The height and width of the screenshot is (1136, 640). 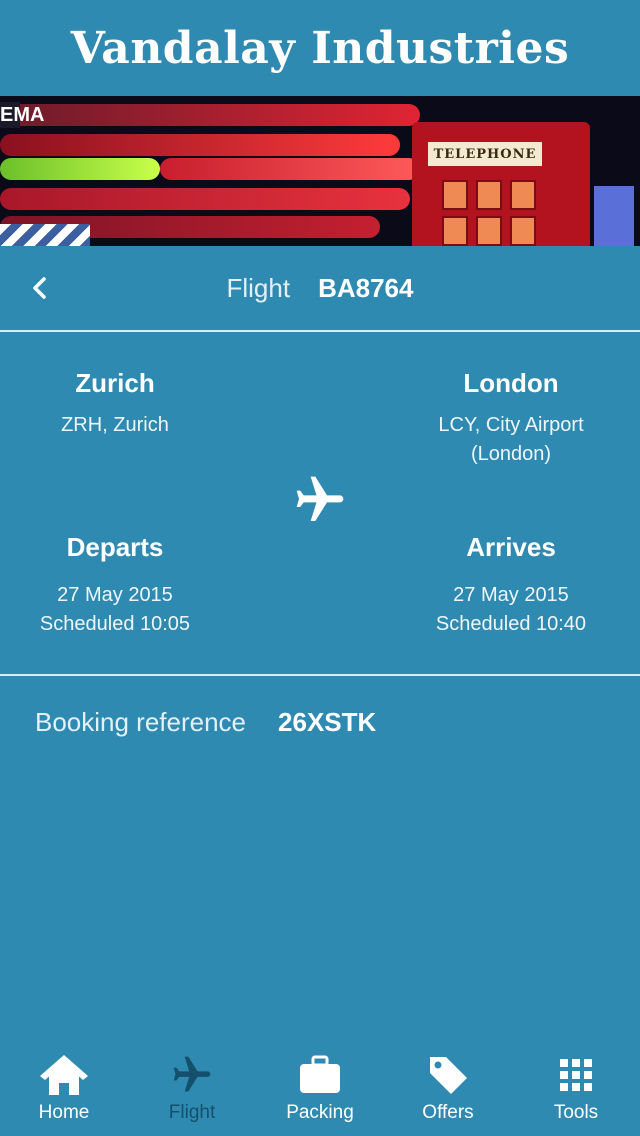 I want to click on arrives-time: 27 May 2015 Scheduled 10:40, so click(x=511, y=609).